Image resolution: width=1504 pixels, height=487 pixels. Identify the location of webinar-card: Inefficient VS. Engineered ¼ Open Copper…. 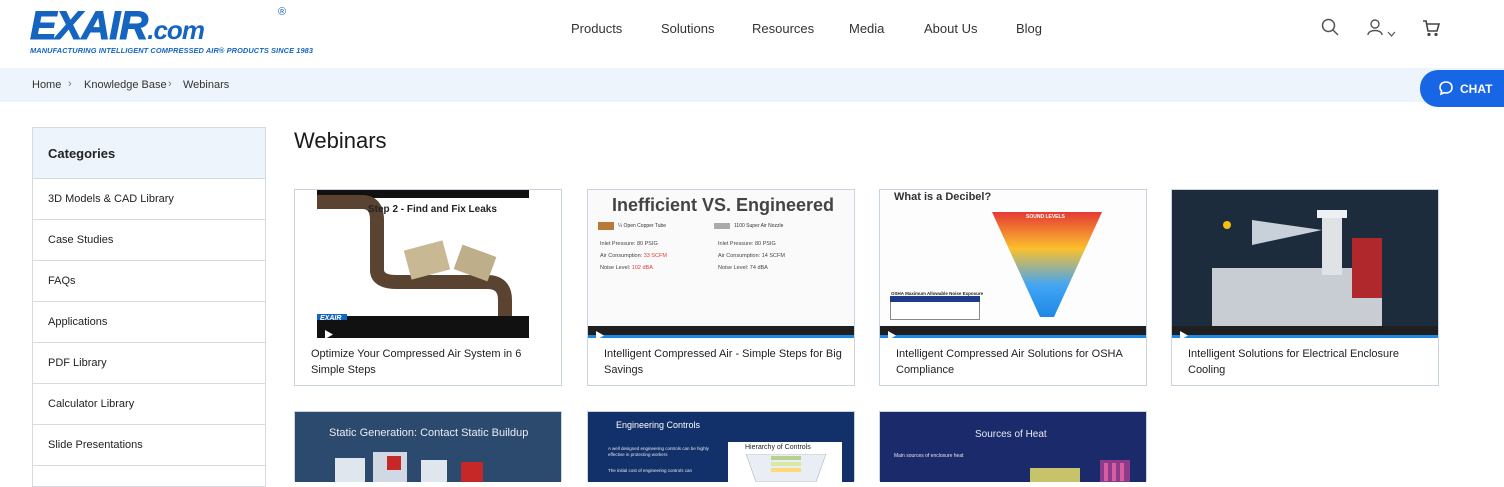
(721, 287).